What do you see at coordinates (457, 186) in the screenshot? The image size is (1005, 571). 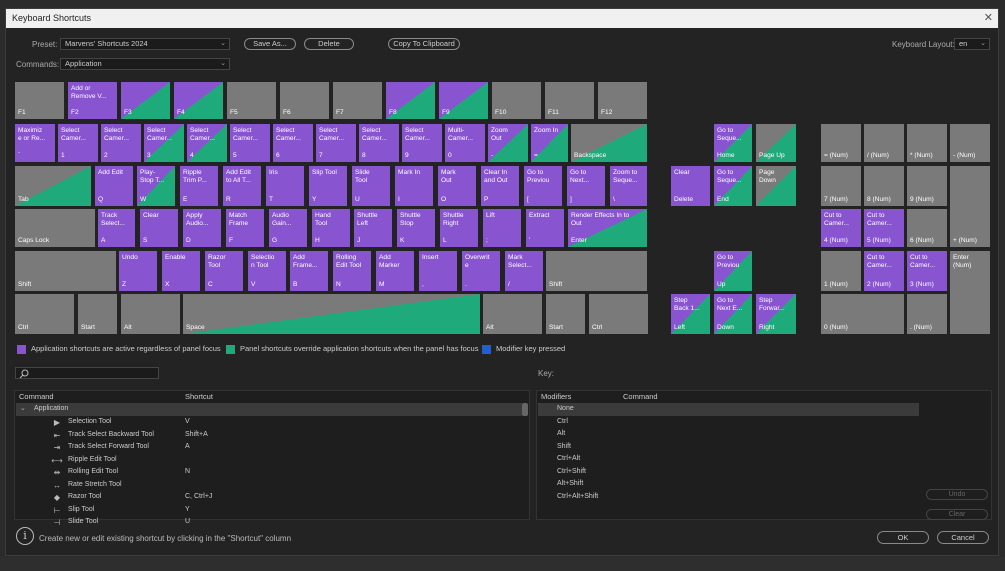 I see `key-o: Mark Out O` at bounding box center [457, 186].